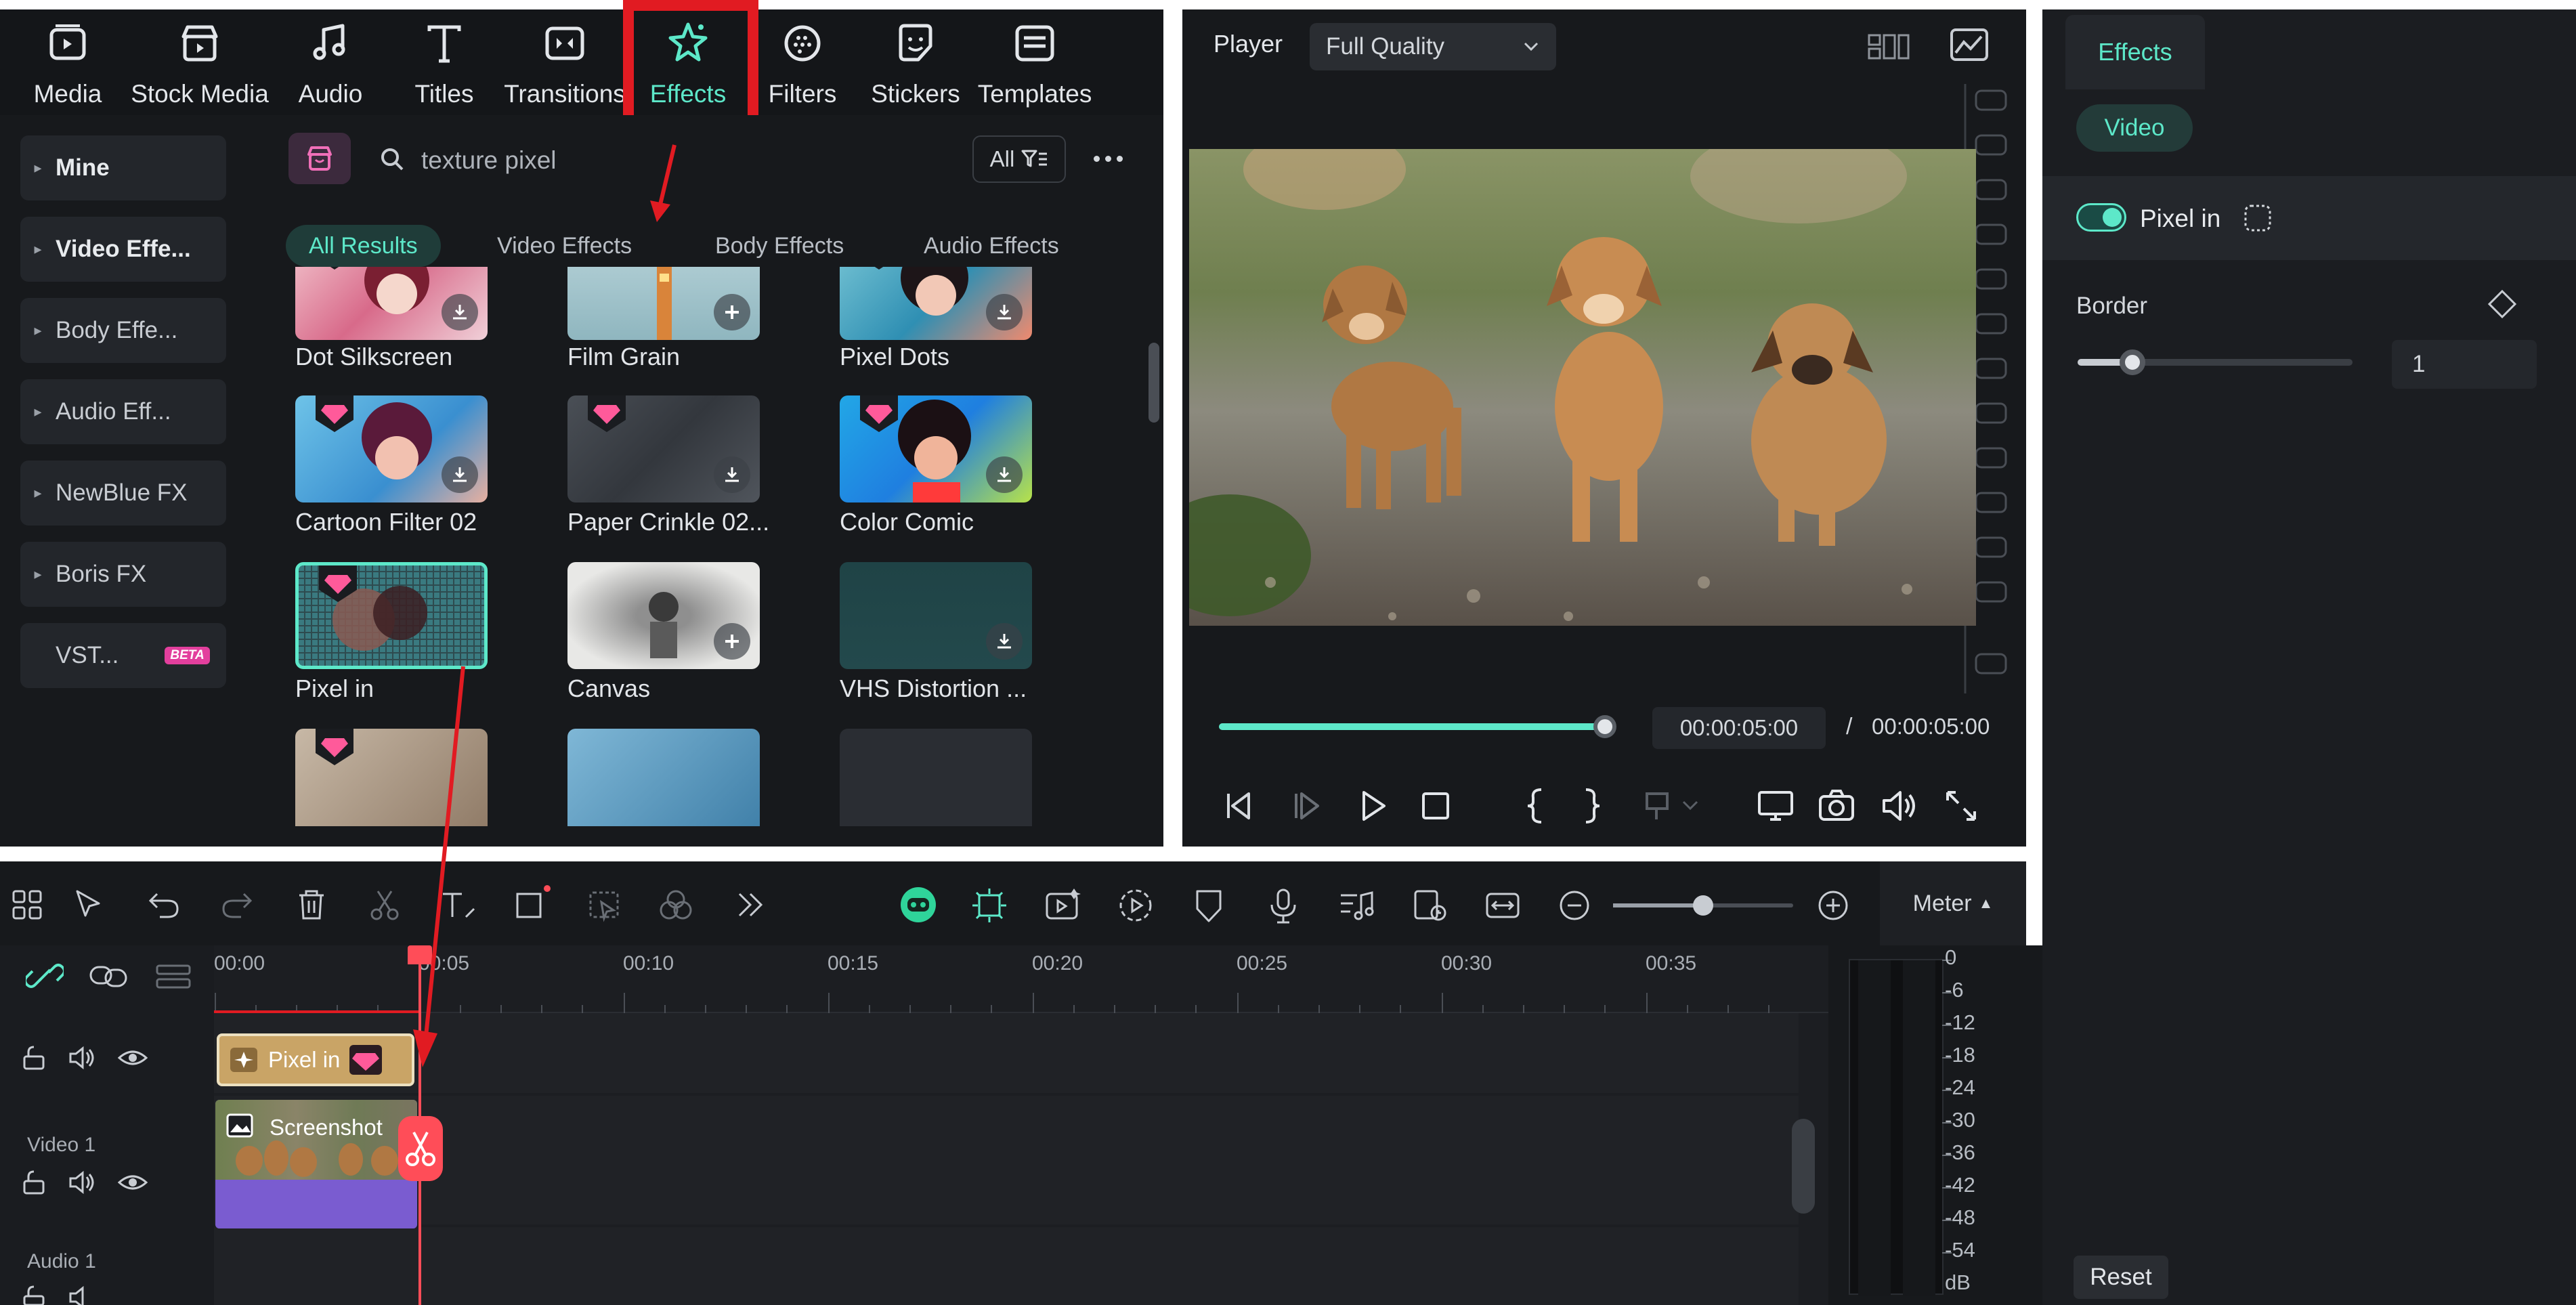 Image resolution: width=2576 pixels, height=1305 pixels. What do you see at coordinates (1306, 806) in the screenshot?
I see `next-frame-icon` at bounding box center [1306, 806].